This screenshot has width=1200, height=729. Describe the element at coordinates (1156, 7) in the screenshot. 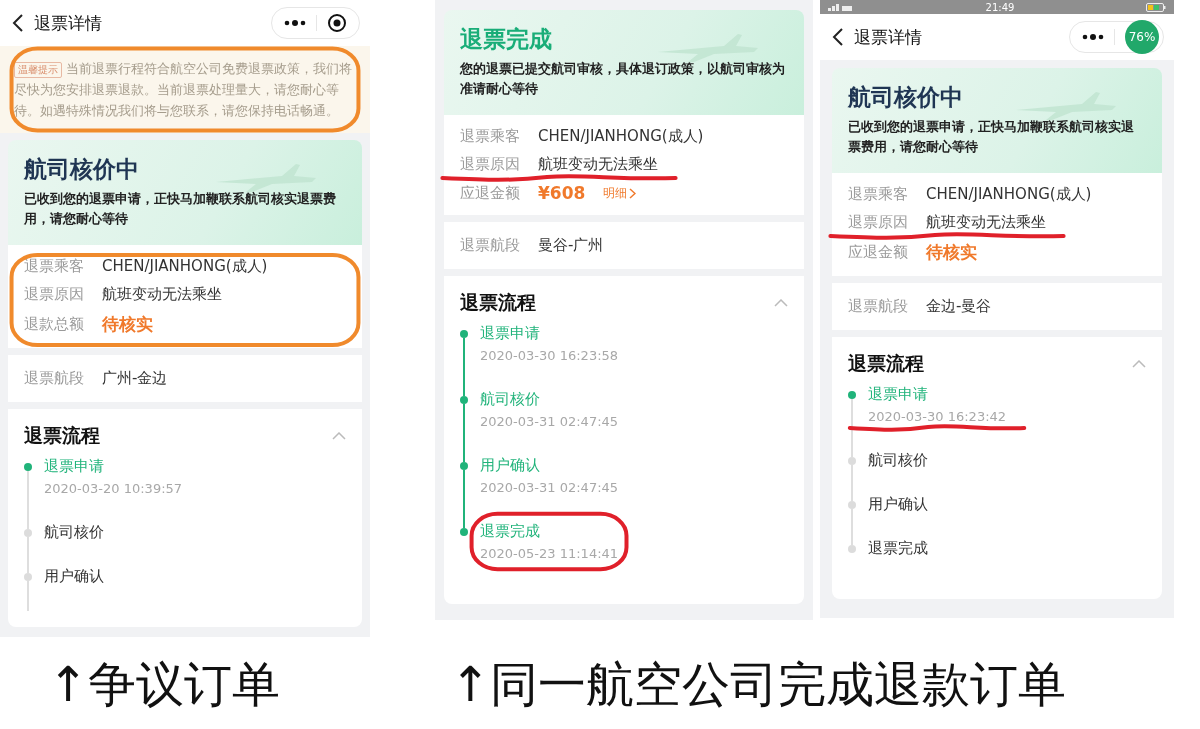

I see `battery-icon` at that location.